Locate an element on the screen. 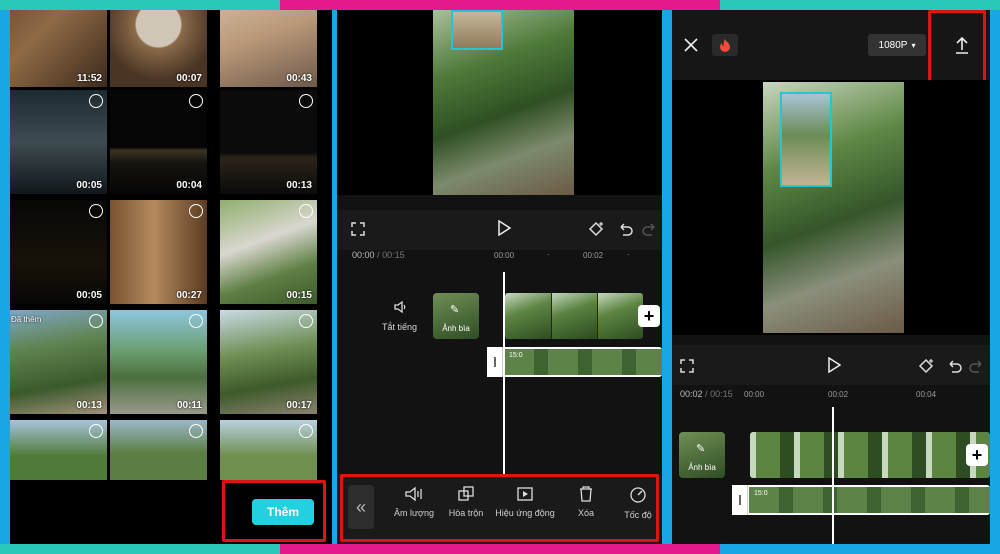 Image resolution: width=1000 pixels, height=554 pixels. resolution-dropdown: 1080P ▾ is located at coordinates (897, 45).